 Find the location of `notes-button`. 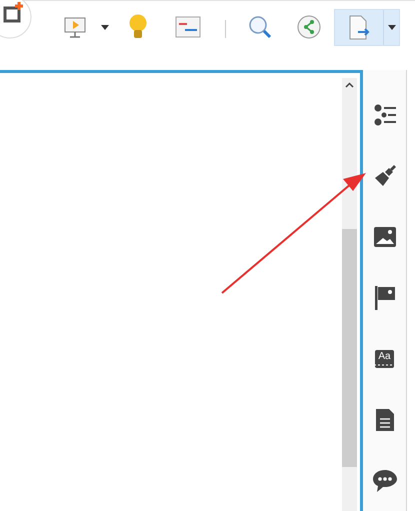

notes-button is located at coordinates (188, 27).